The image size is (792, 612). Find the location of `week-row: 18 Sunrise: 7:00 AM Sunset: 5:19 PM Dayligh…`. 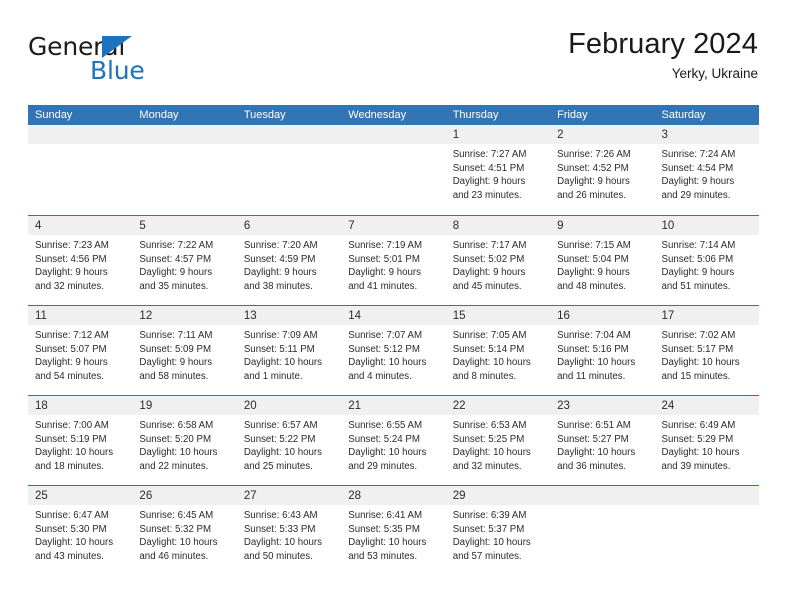

week-row: 18 Sunrise: 7:00 AM Sunset: 5:19 PM Dayligh… is located at coordinates (393, 440).